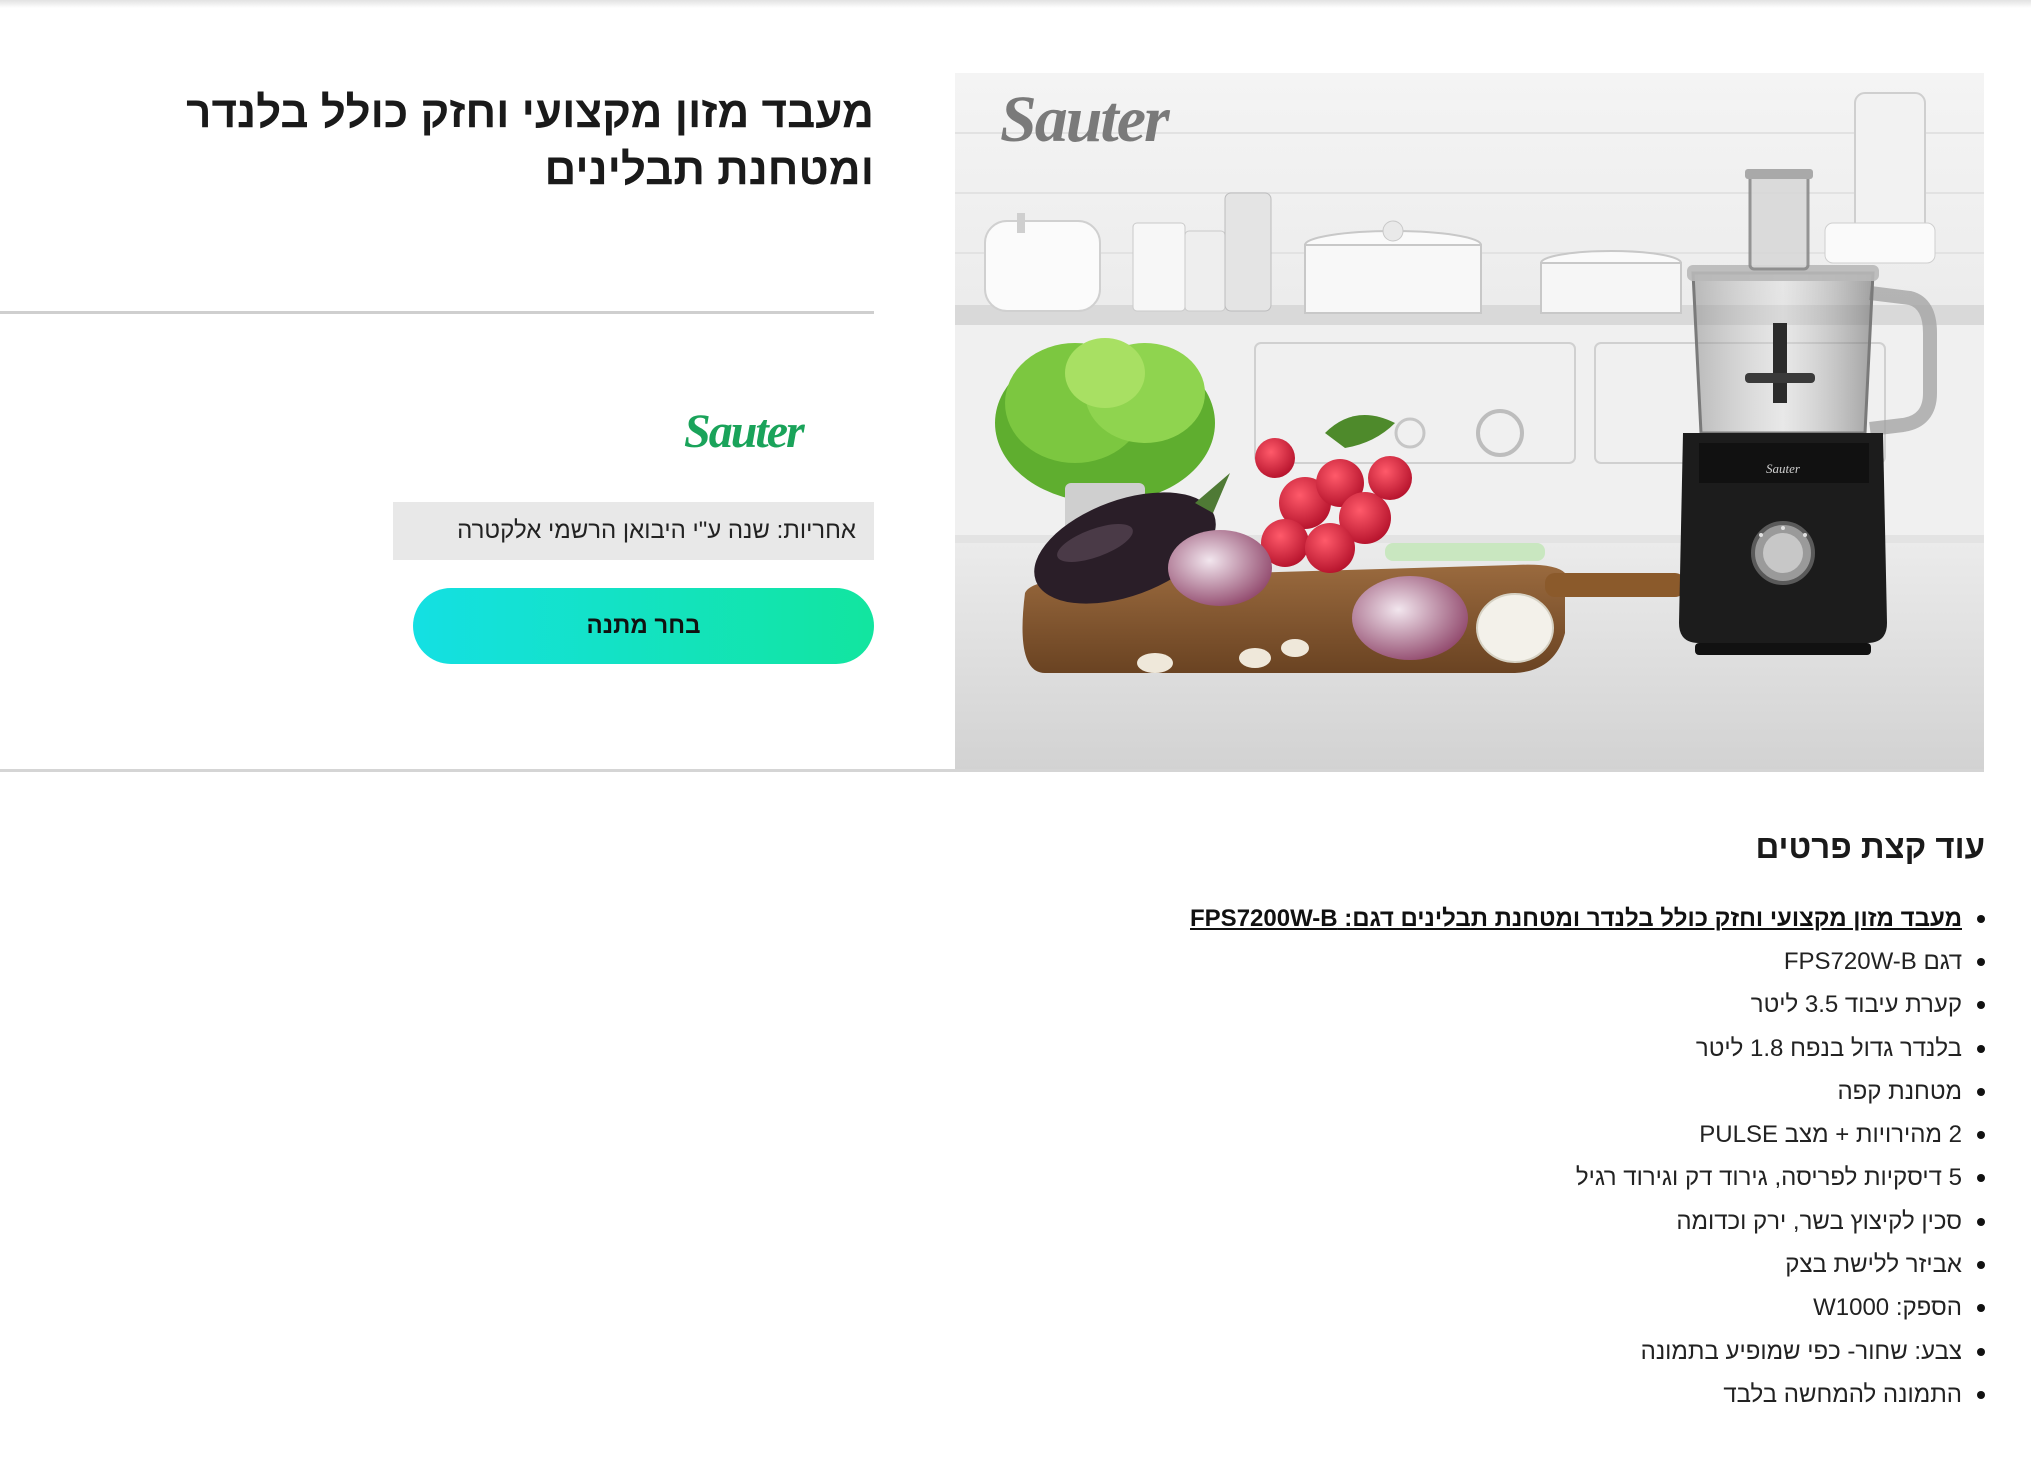 The image size is (2031, 1474). What do you see at coordinates (1360, 1308) in the screenshot?
I see `list-item: הספק: W1000` at bounding box center [1360, 1308].